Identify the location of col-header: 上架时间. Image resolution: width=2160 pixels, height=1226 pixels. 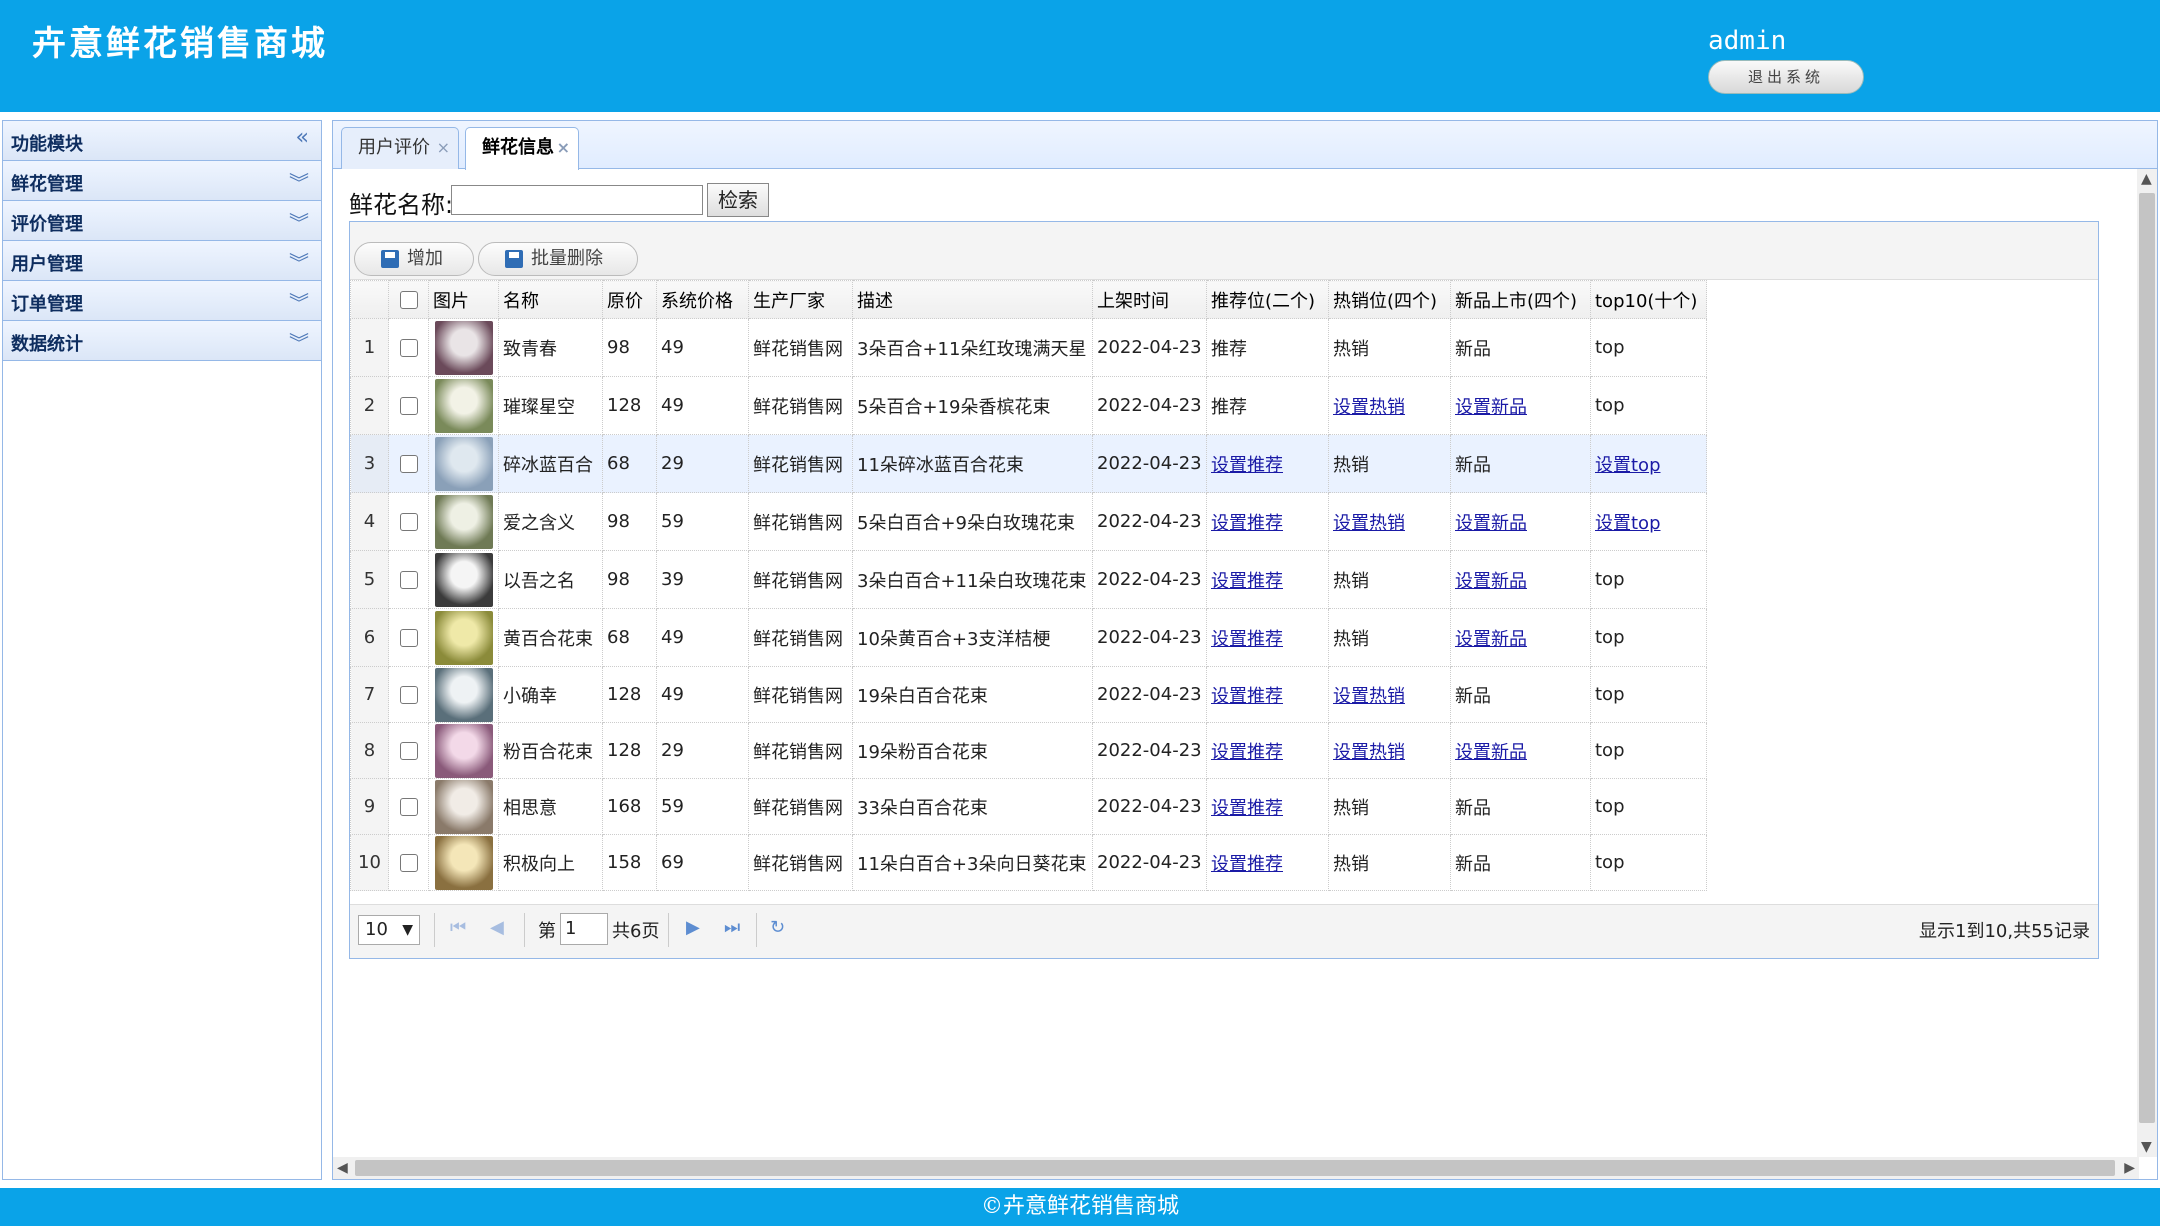
(1149, 299).